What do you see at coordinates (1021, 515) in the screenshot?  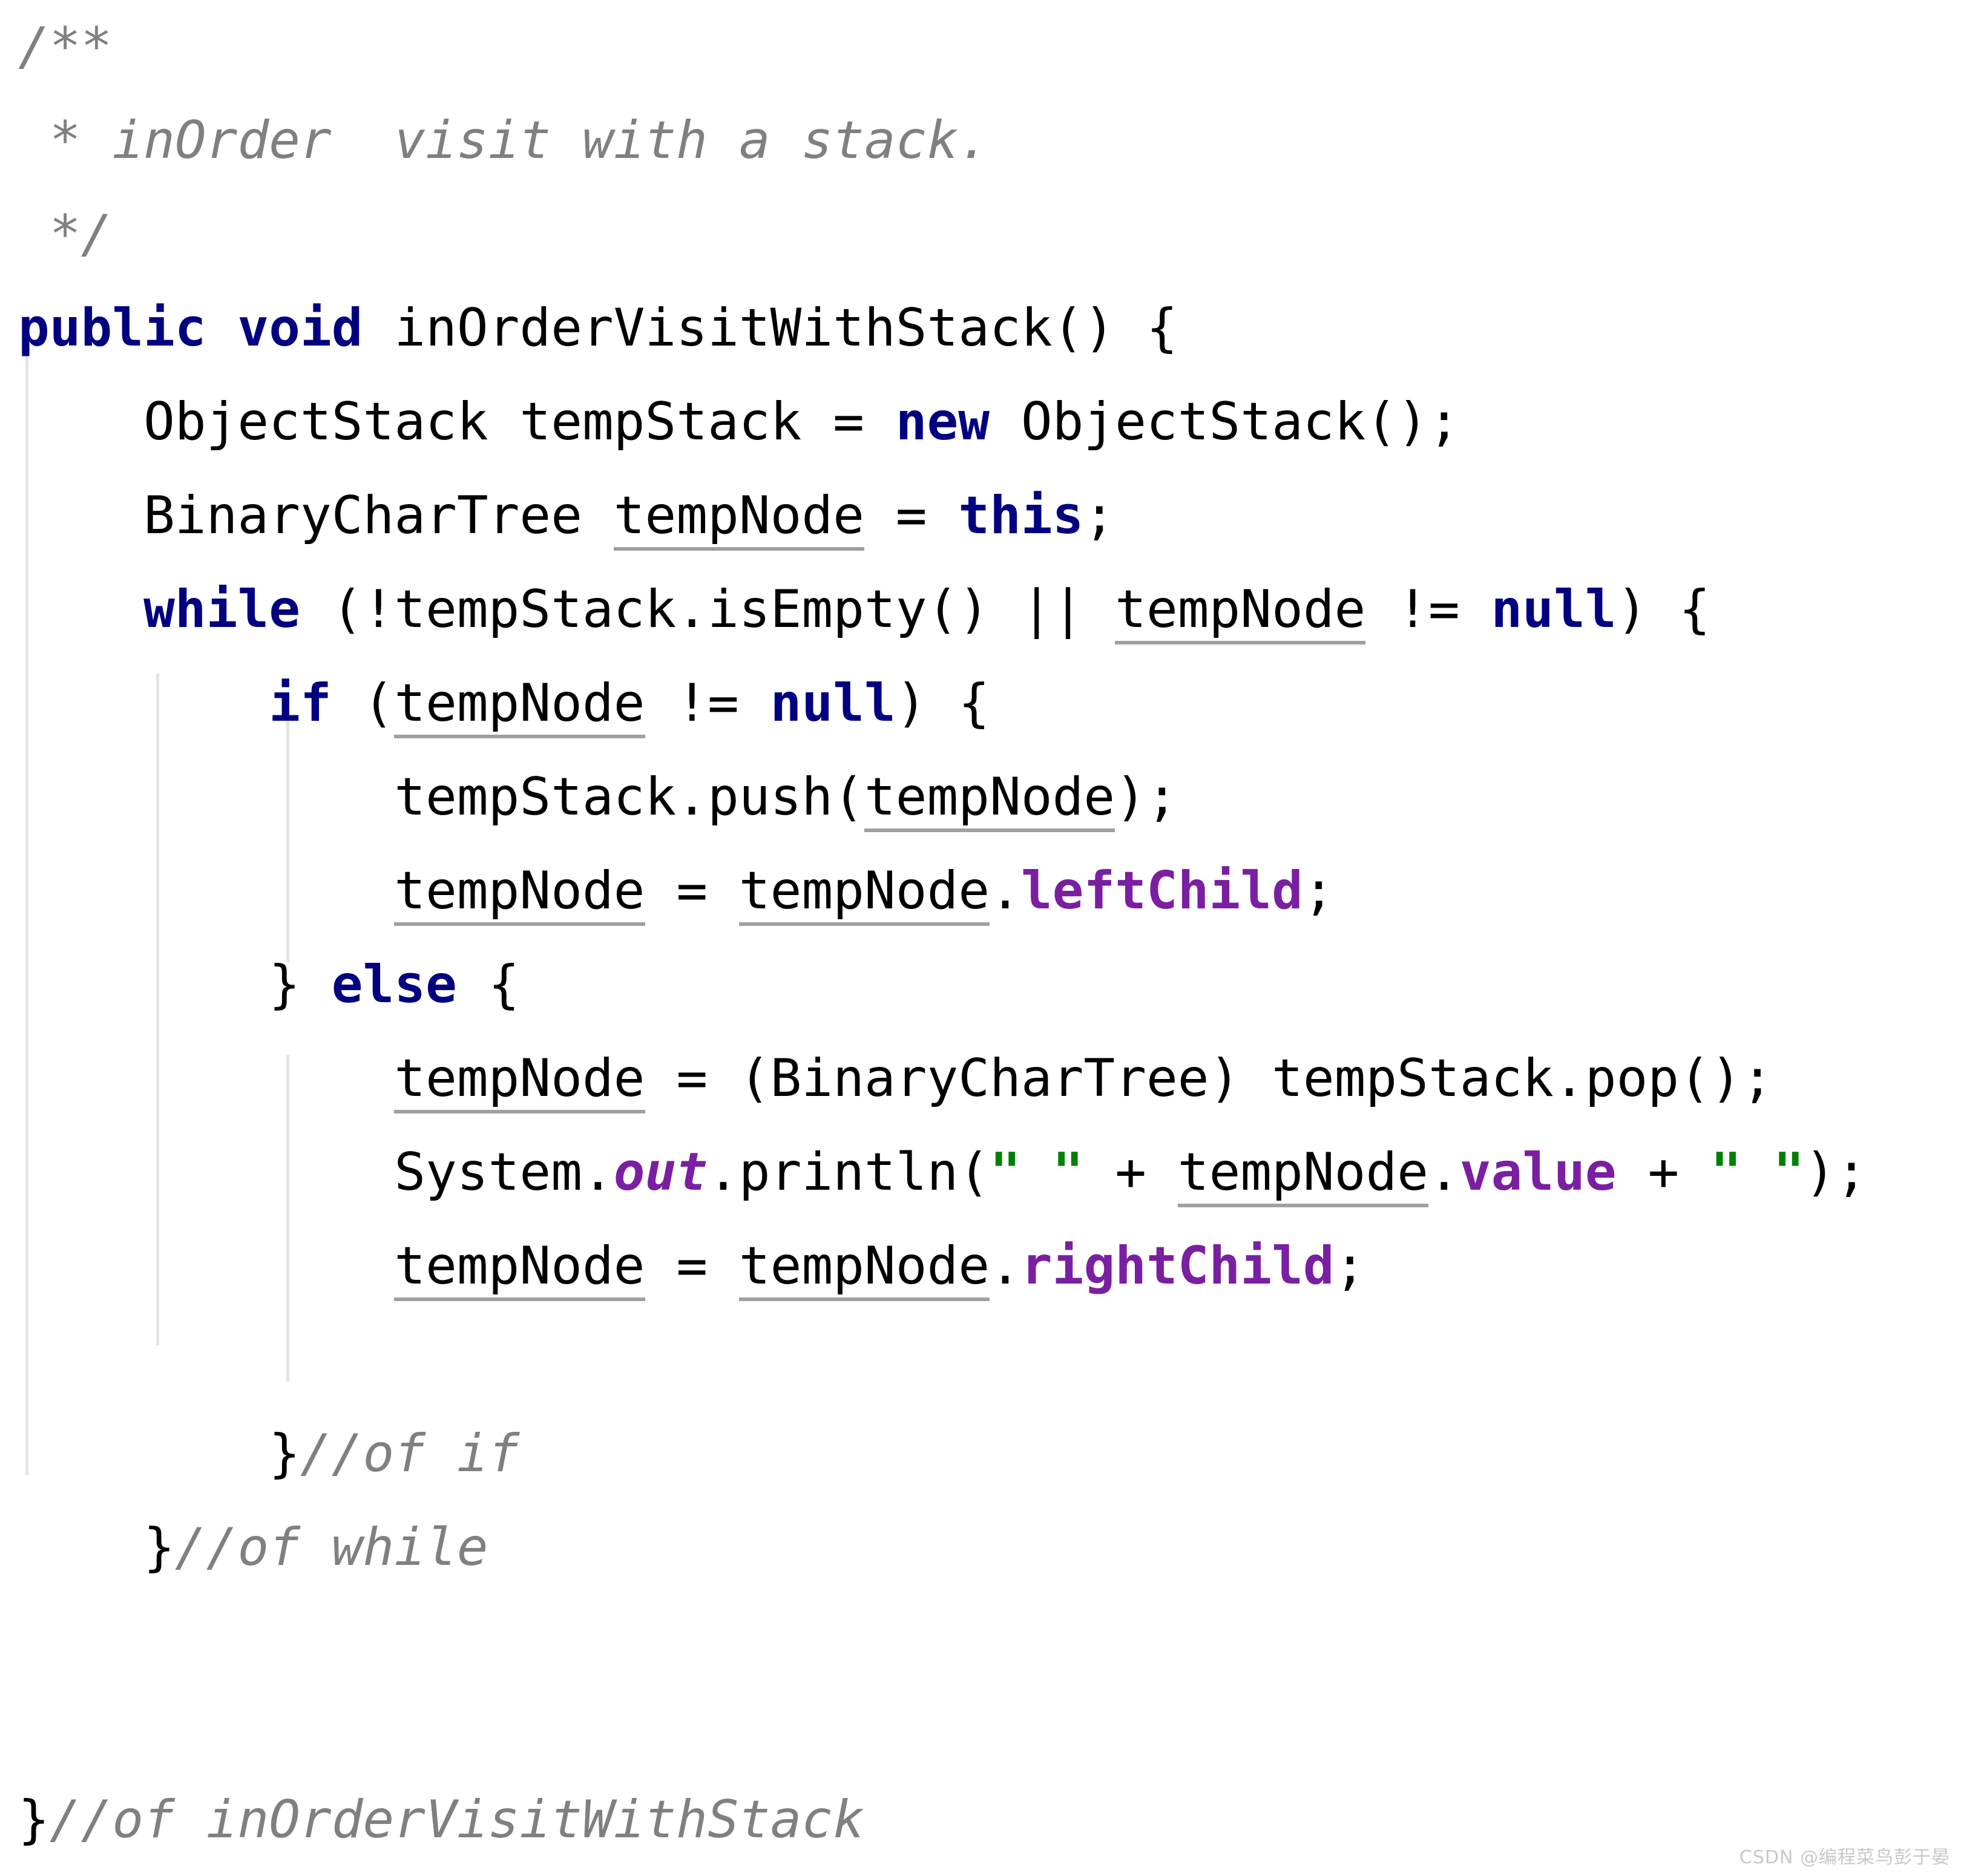 I see `token-keyword: this` at bounding box center [1021, 515].